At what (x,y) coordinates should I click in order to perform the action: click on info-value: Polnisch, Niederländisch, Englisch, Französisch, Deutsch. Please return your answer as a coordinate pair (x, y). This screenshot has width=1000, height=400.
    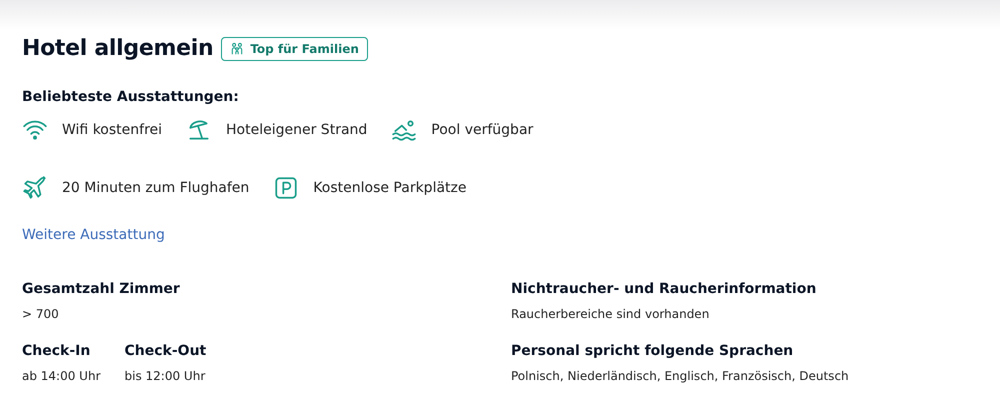
    Looking at the image, I should click on (680, 376).